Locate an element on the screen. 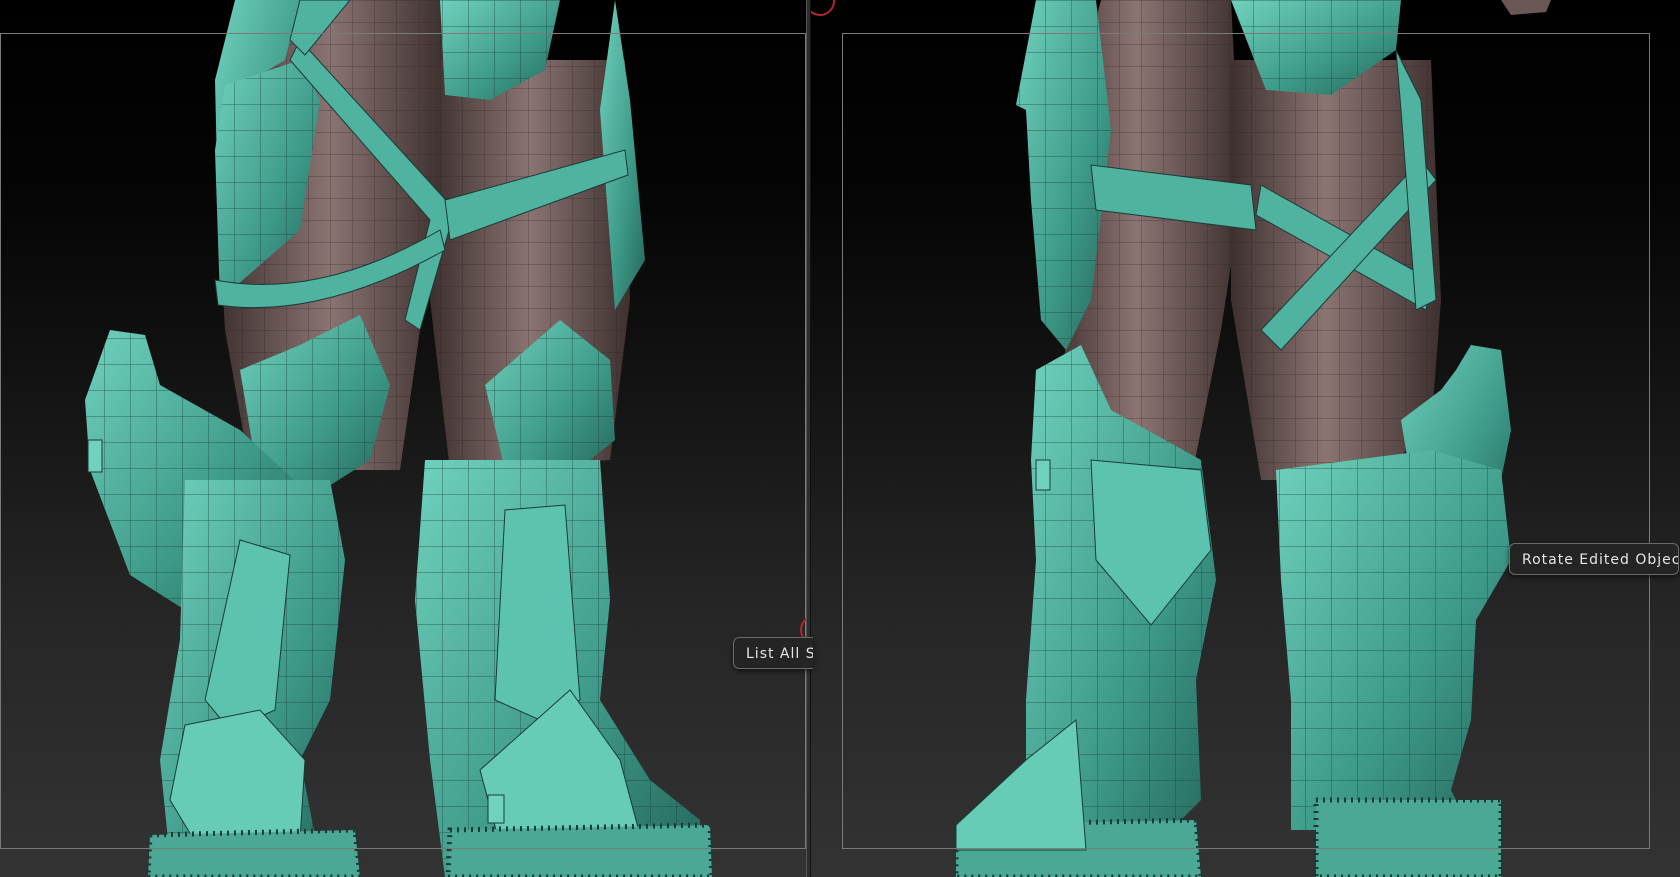 Image resolution: width=1680 pixels, height=877 pixels. boot-bolt-left is located at coordinates (95, 456).